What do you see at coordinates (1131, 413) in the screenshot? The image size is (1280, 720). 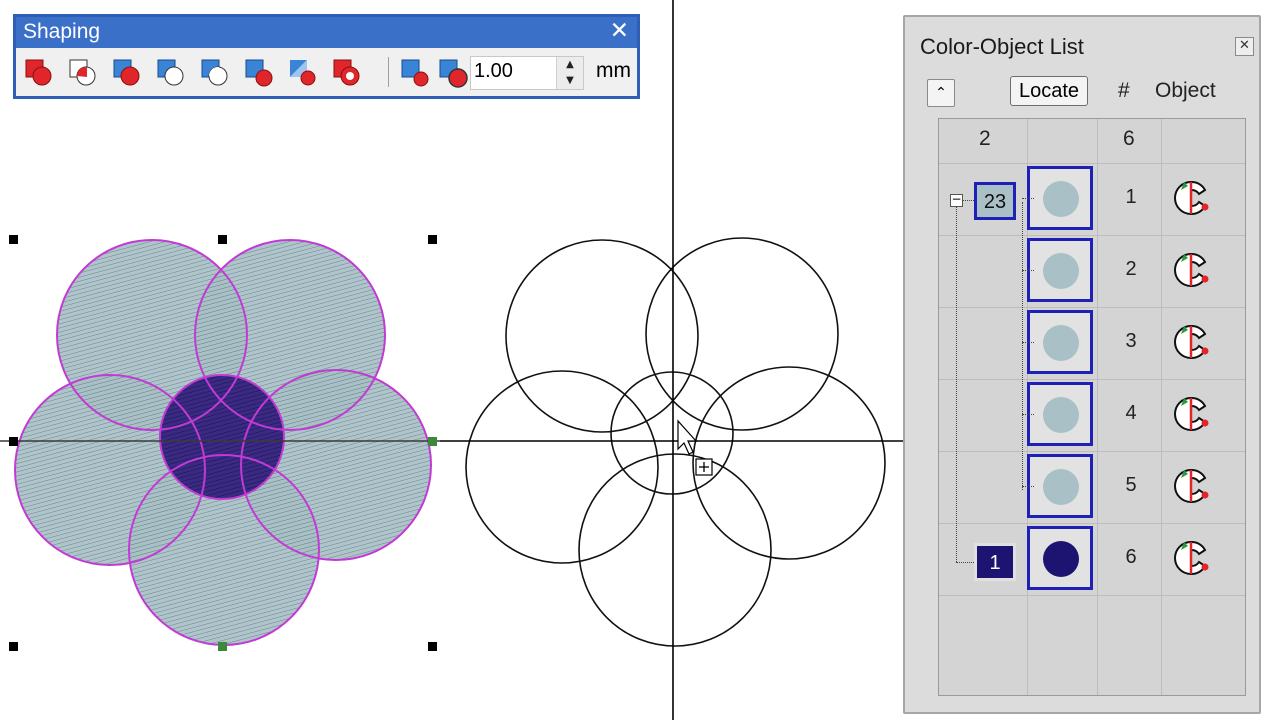 I see `object-number: 4` at bounding box center [1131, 413].